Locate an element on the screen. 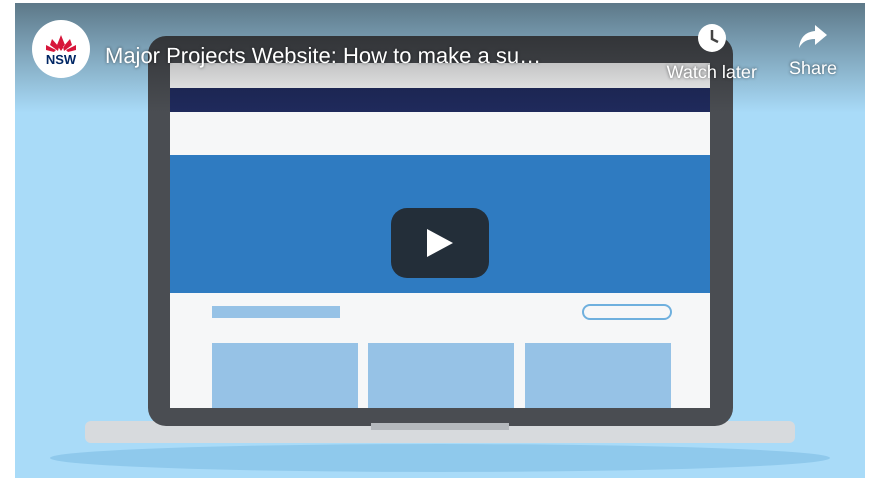 The height and width of the screenshot is (478, 871). share-icon is located at coordinates (813, 36).